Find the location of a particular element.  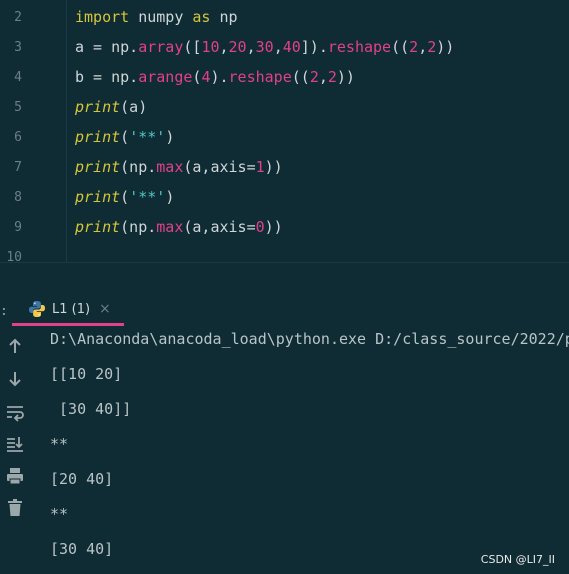

line-number: 4 is located at coordinates (18, 77).